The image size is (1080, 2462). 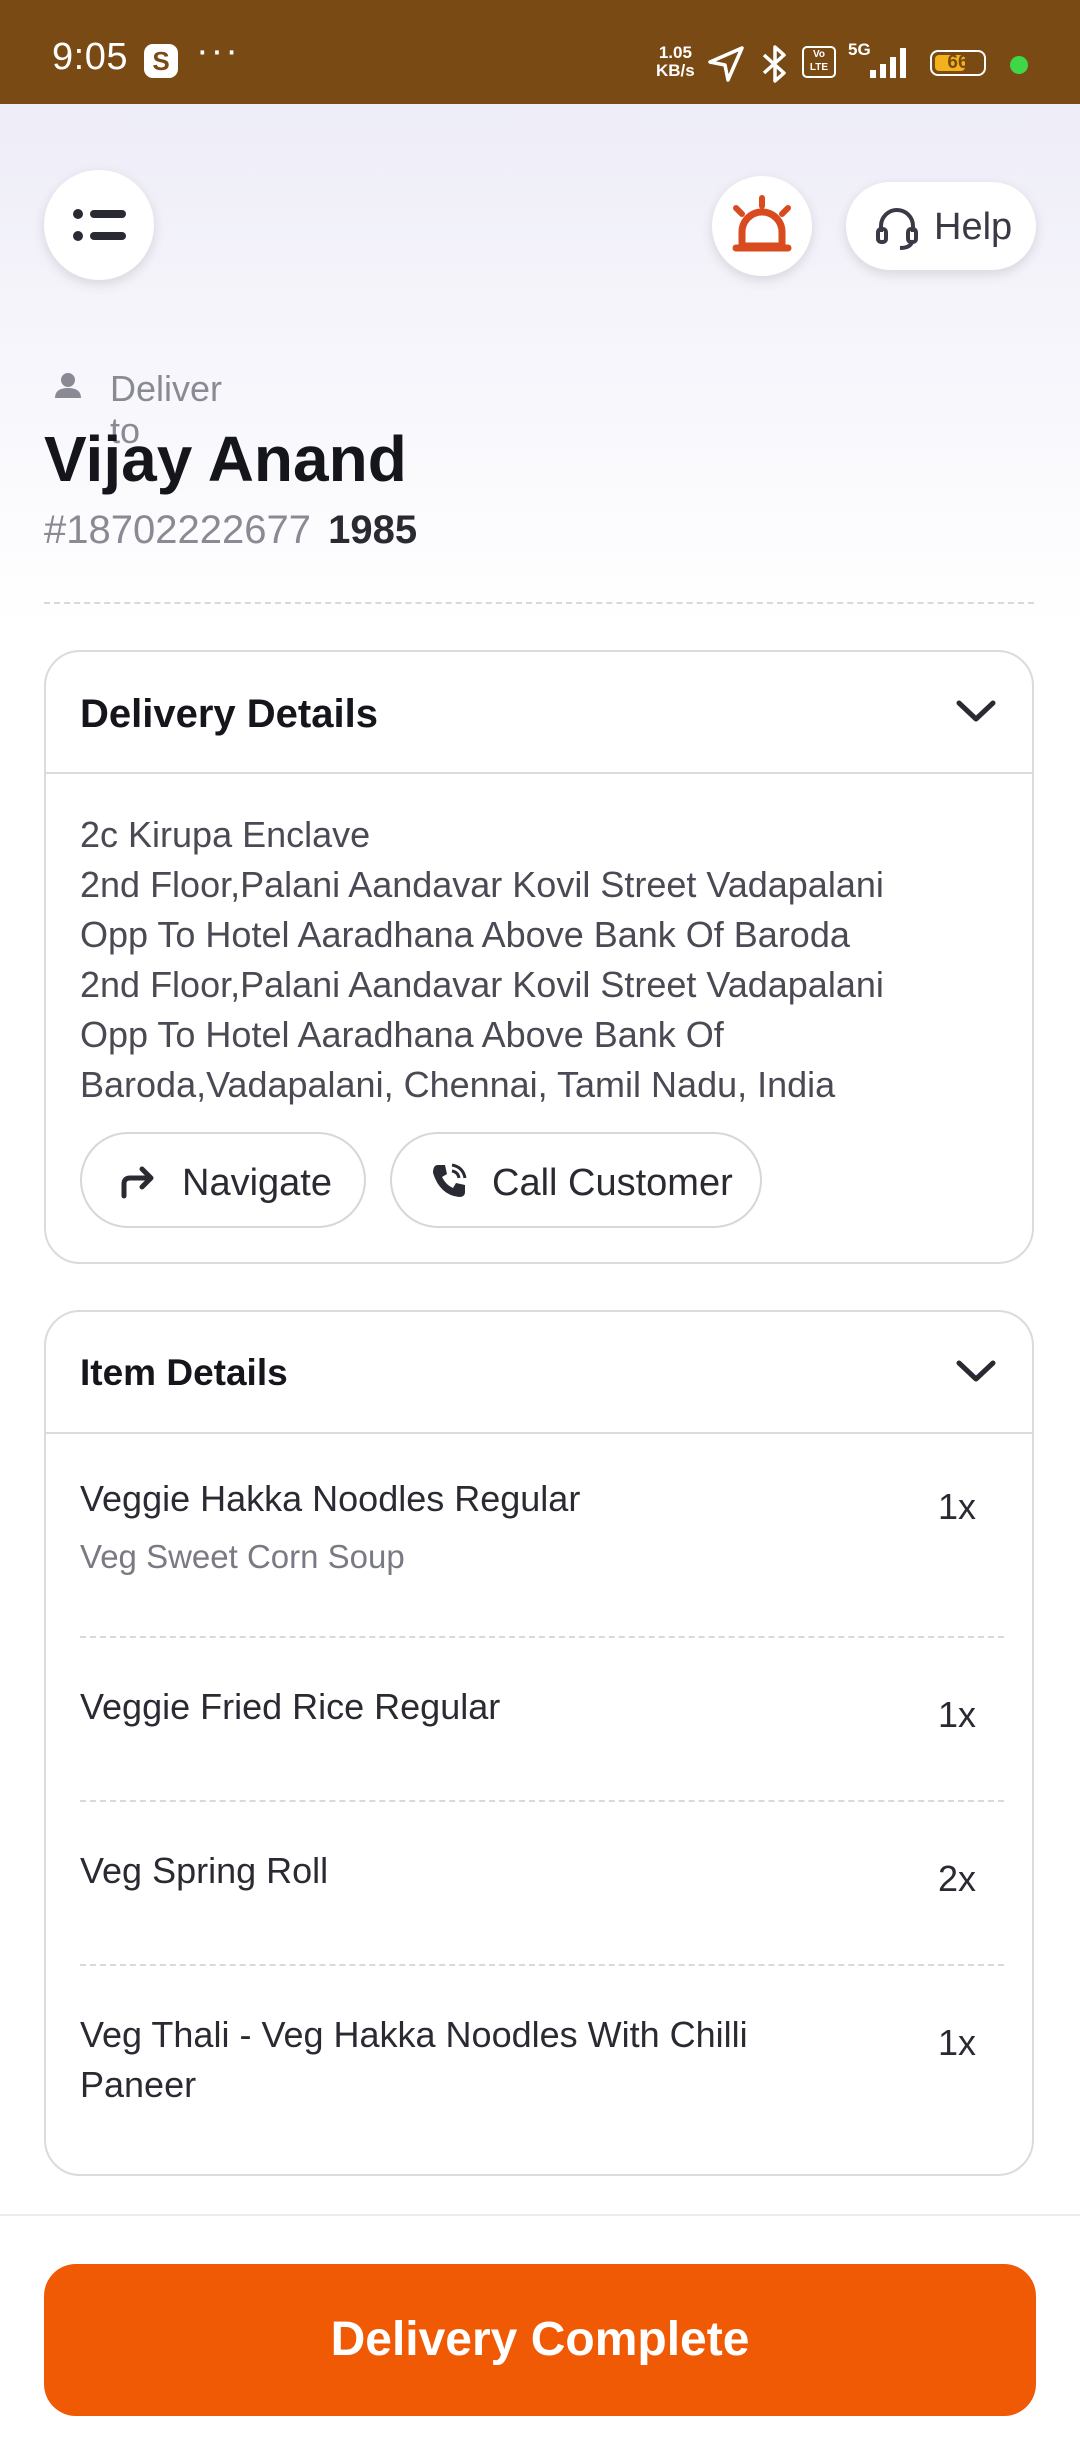 I want to click on phone-call-icon, so click(x=450, y=1180).